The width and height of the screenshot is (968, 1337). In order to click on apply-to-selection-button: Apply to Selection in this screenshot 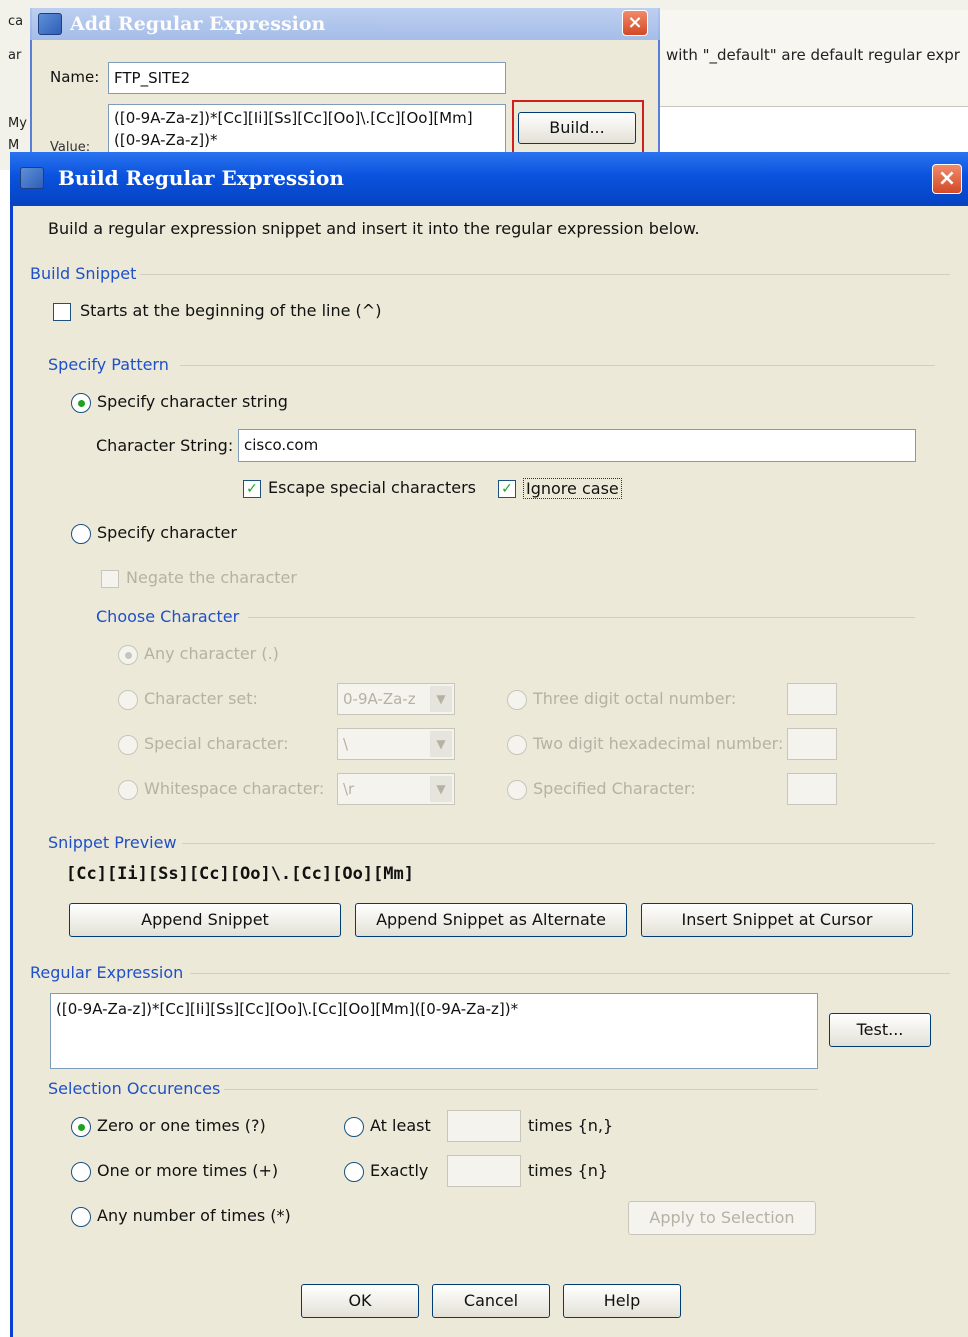, I will do `click(722, 1218)`.